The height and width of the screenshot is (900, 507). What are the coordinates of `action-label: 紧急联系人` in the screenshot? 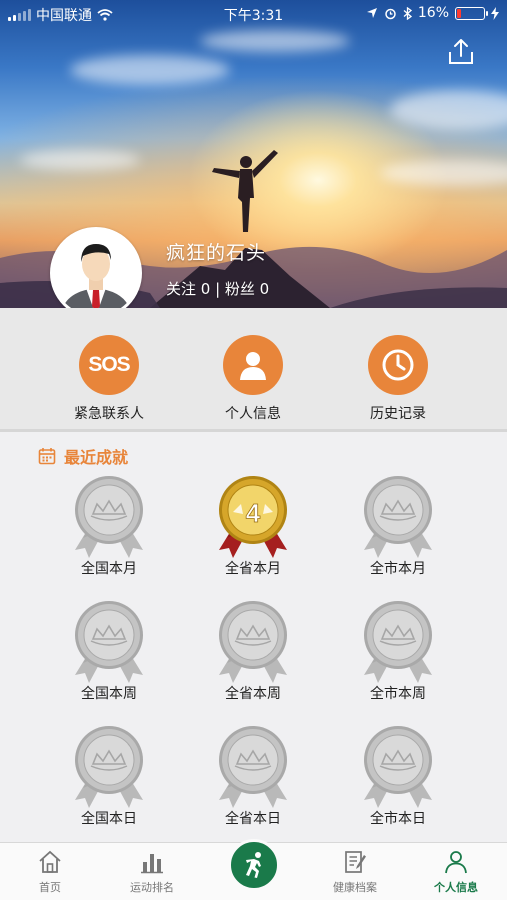 It's located at (109, 414).